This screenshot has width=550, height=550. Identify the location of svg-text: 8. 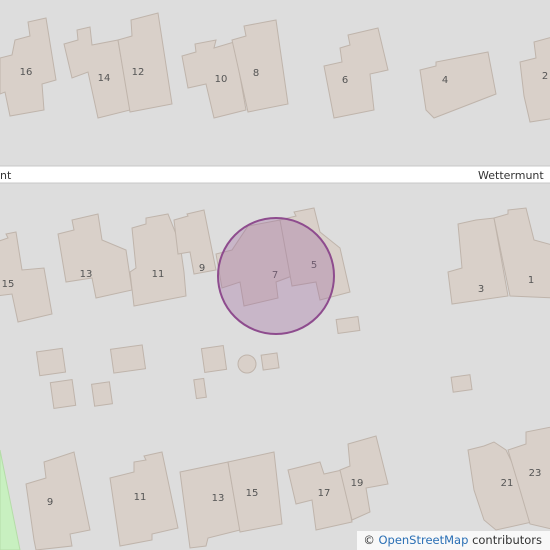
(256, 73).